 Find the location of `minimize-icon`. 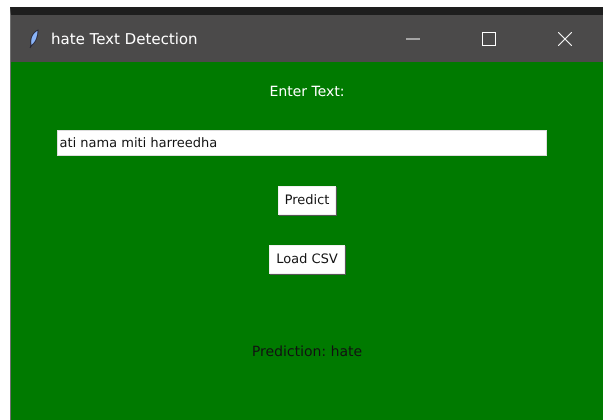

minimize-icon is located at coordinates (413, 39).